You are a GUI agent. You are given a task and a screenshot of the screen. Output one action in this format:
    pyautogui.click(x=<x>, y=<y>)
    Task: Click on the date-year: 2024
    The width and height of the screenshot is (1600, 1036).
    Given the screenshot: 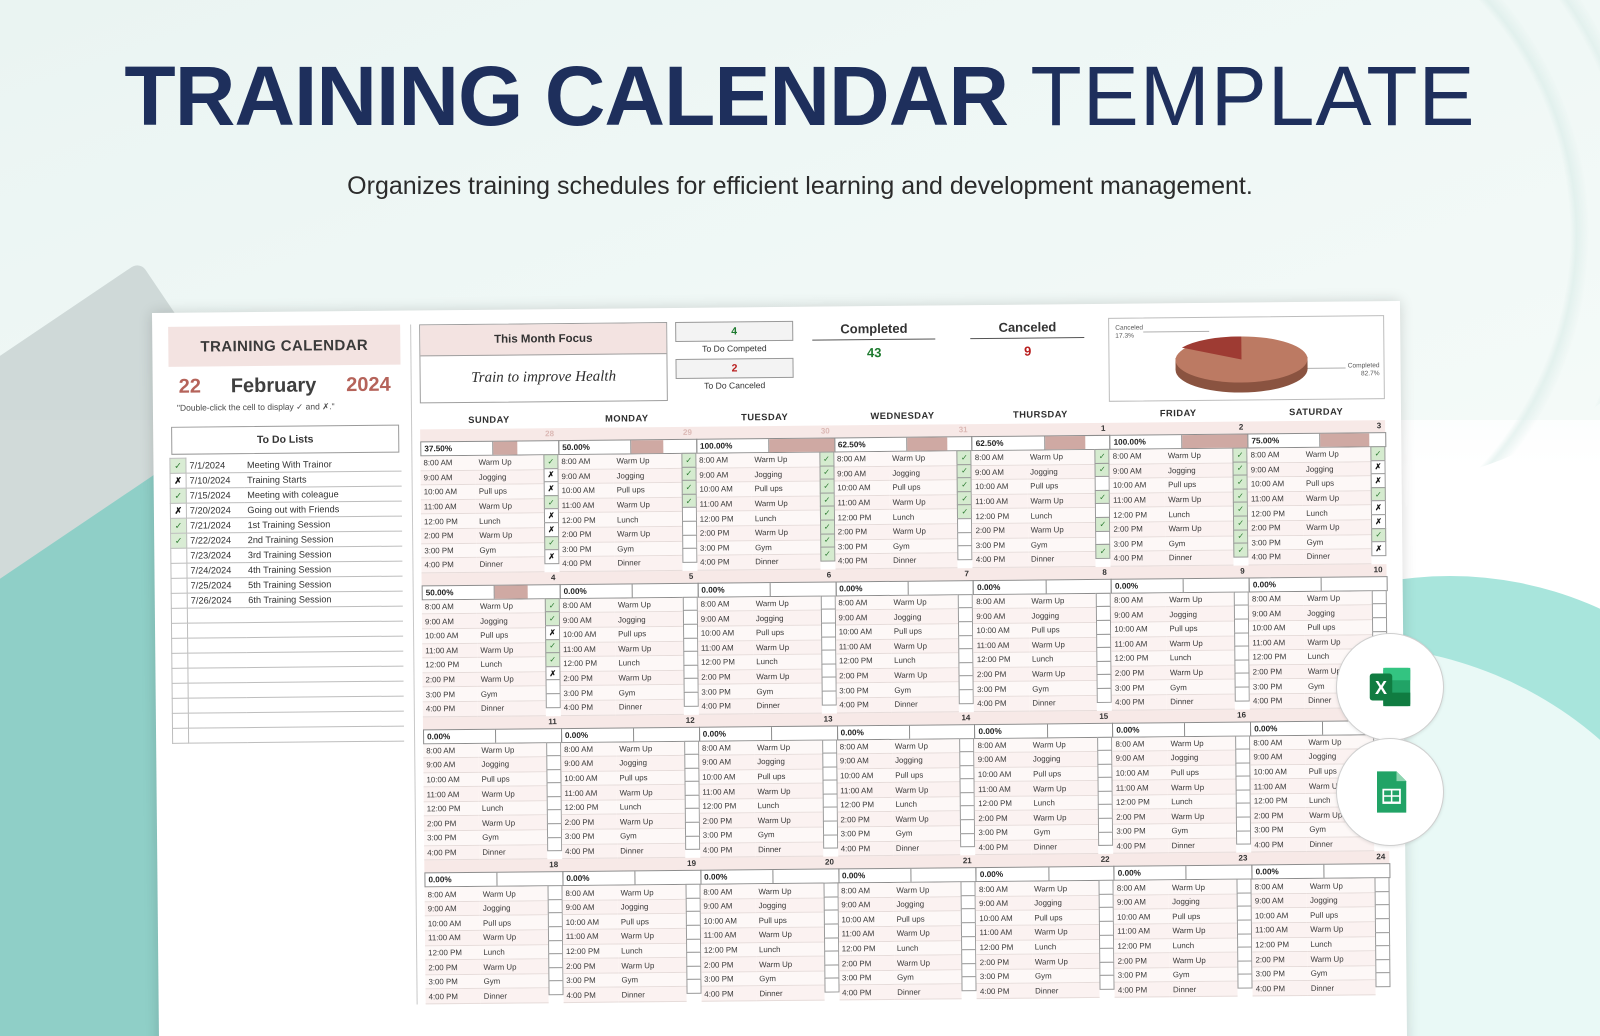 What is the action you would take?
    pyautogui.click(x=368, y=385)
    